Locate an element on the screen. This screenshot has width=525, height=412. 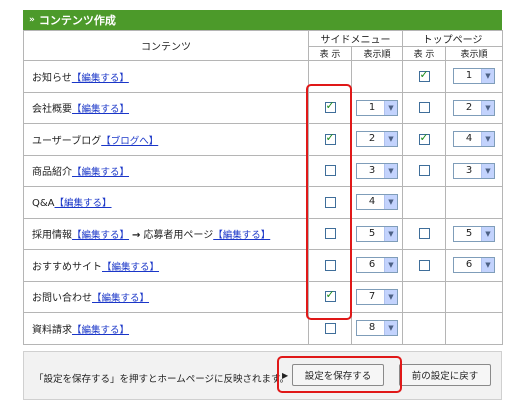
order-value: 3 is located at coordinates (469, 170).